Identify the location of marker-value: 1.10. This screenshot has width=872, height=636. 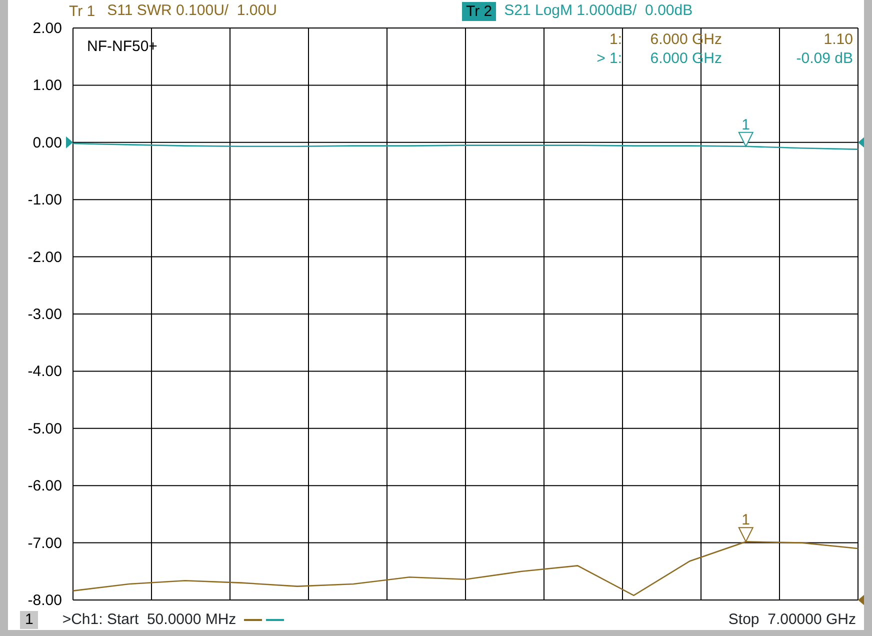
(838, 39).